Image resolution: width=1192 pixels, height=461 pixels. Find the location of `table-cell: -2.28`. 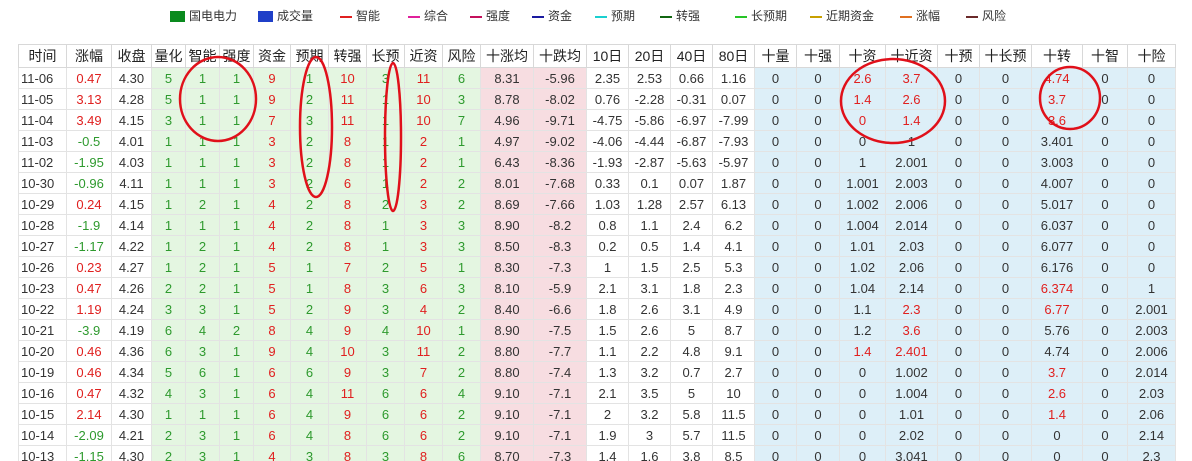

table-cell: -2.28 is located at coordinates (649, 99).